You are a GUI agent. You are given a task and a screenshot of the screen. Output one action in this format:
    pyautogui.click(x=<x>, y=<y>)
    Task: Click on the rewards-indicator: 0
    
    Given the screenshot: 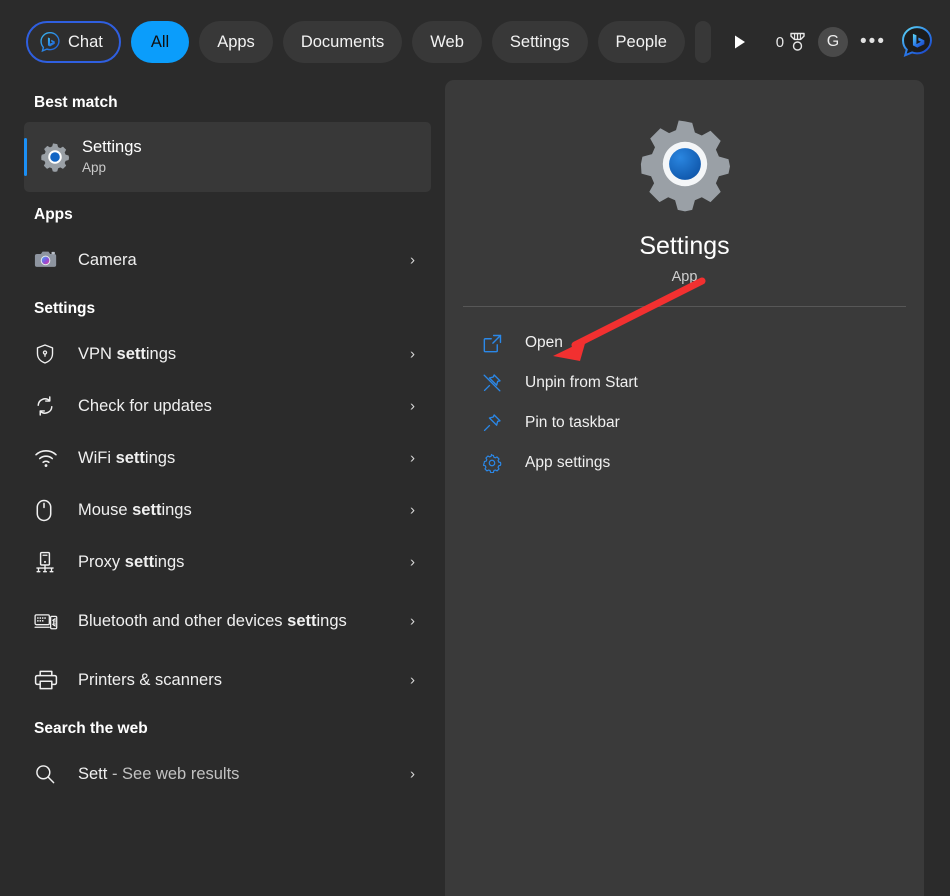 What is the action you would take?
    pyautogui.click(x=791, y=42)
    